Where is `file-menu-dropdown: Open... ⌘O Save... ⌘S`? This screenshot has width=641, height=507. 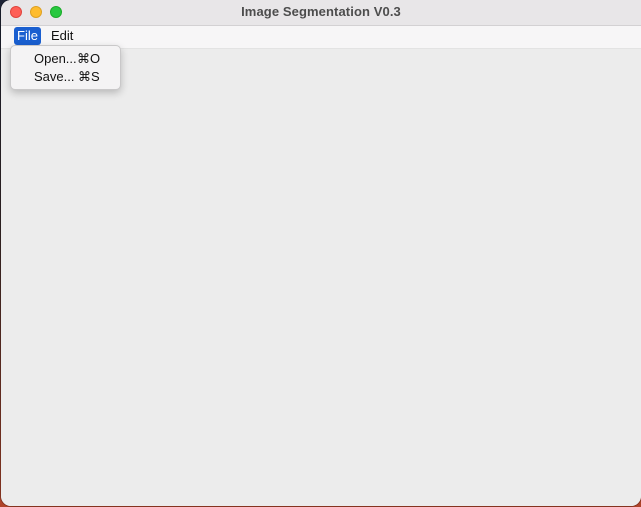 file-menu-dropdown: Open... ⌘O Save... ⌘S is located at coordinates (65, 67).